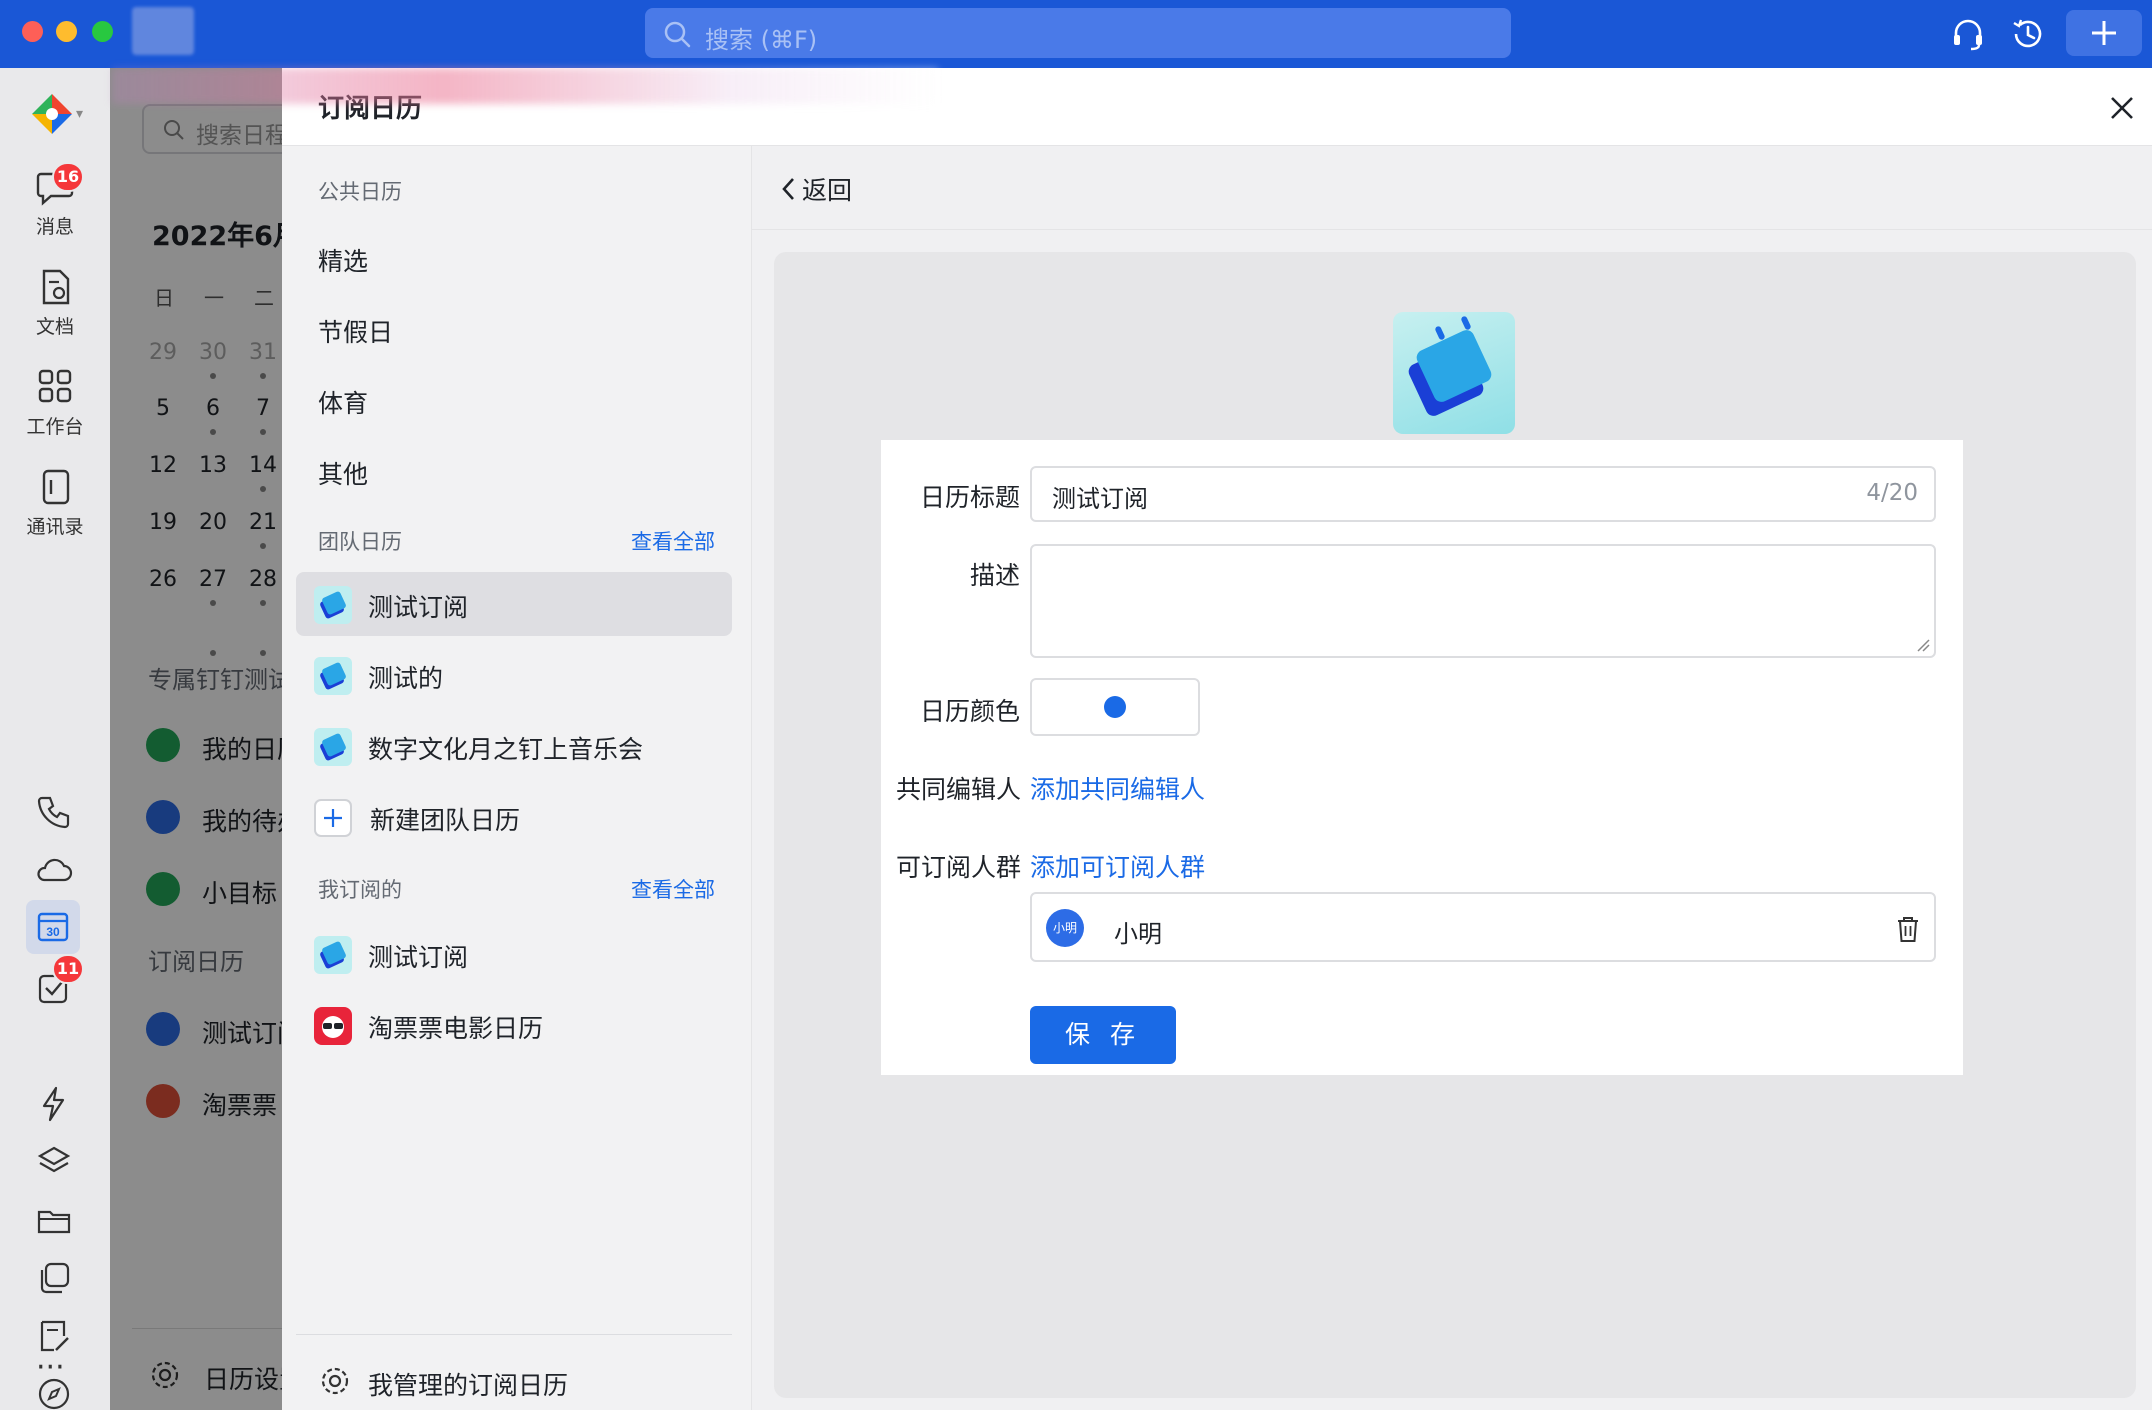 The width and height of the screenshot is (2152, 1410). Describe the element at coordinates (54, 1278) in the screenshot. I see `copy-icon` at that location.